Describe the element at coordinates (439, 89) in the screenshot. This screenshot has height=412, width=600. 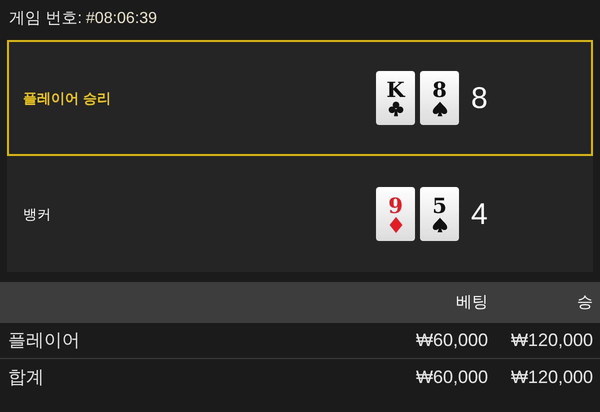
I see `card-rank: 8` at that location.